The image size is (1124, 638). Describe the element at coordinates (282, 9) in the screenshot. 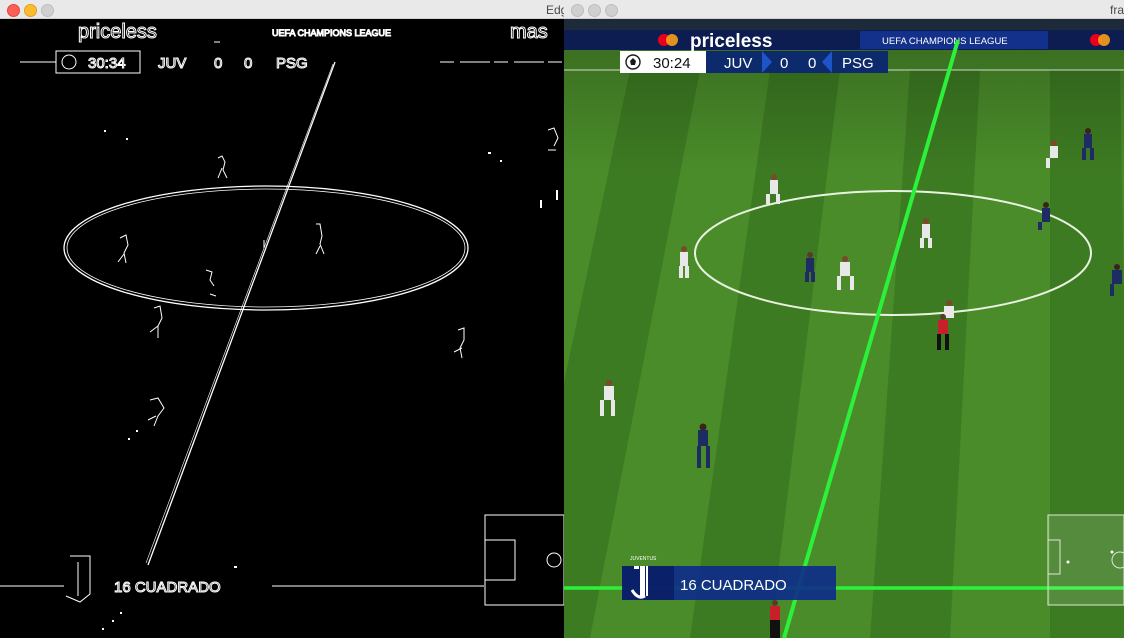

I see `edge-window-titlebar: Edg` at that location.